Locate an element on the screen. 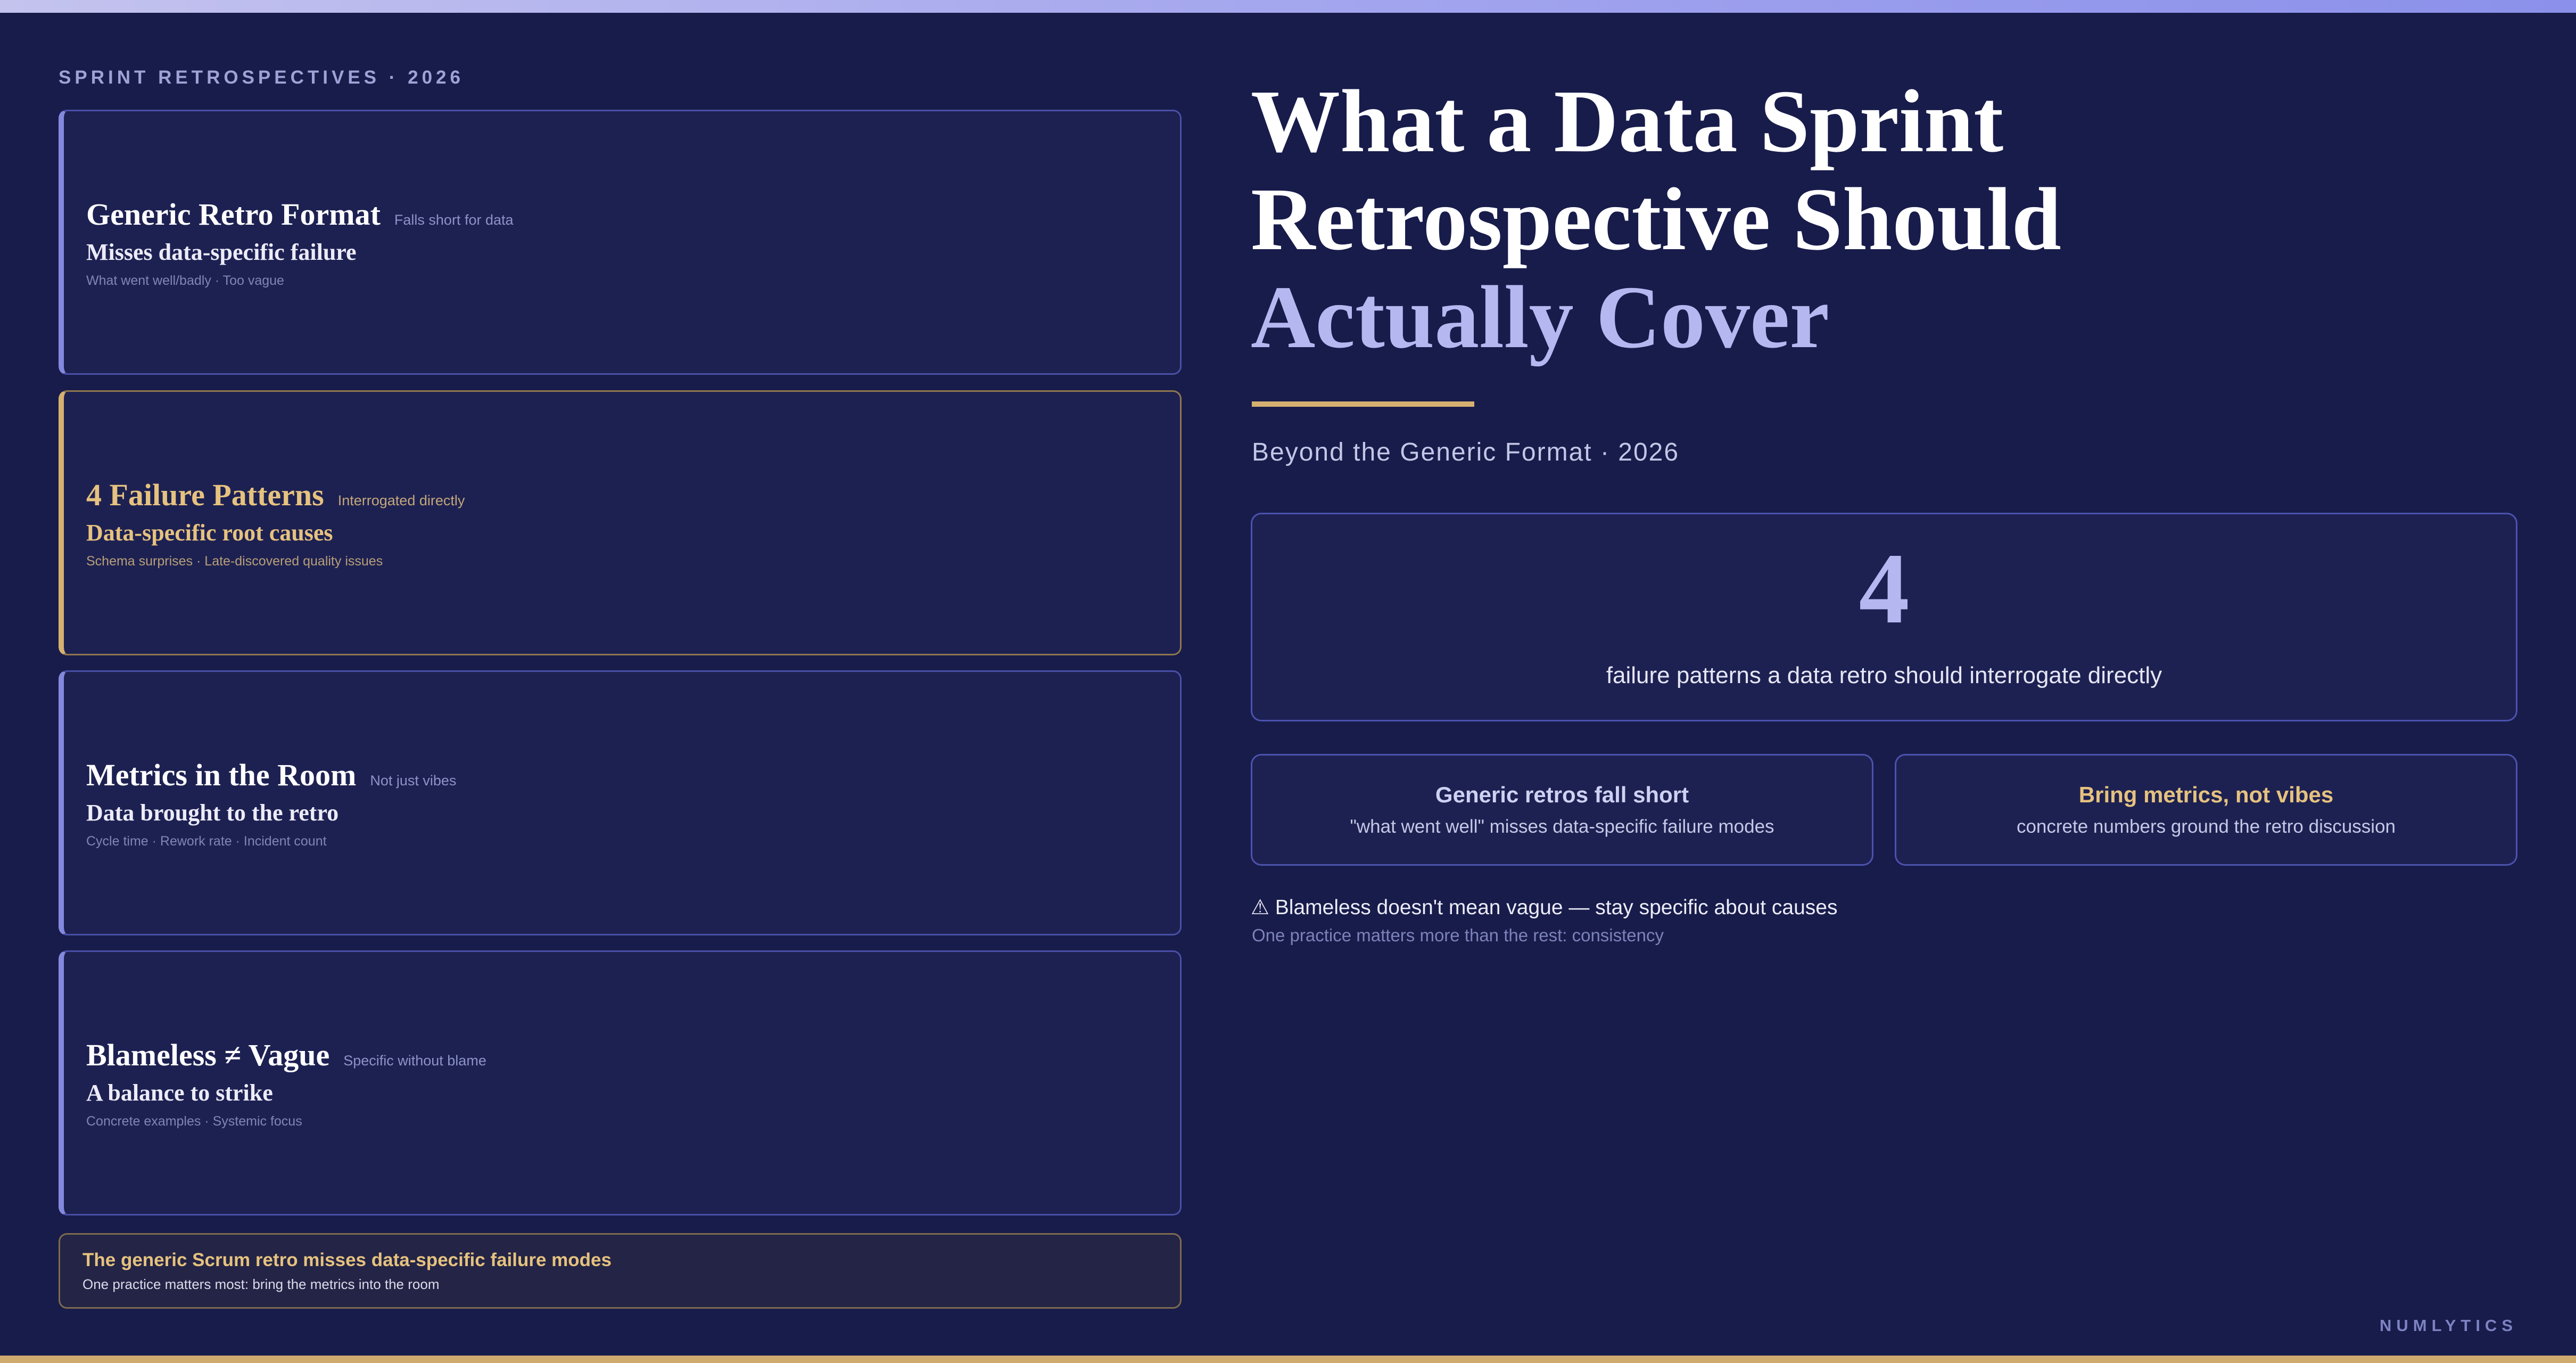 This screenshot has height=1363, width=2576. card-meta: What went well/badly · Too vague is located at coordinates (185, 280).